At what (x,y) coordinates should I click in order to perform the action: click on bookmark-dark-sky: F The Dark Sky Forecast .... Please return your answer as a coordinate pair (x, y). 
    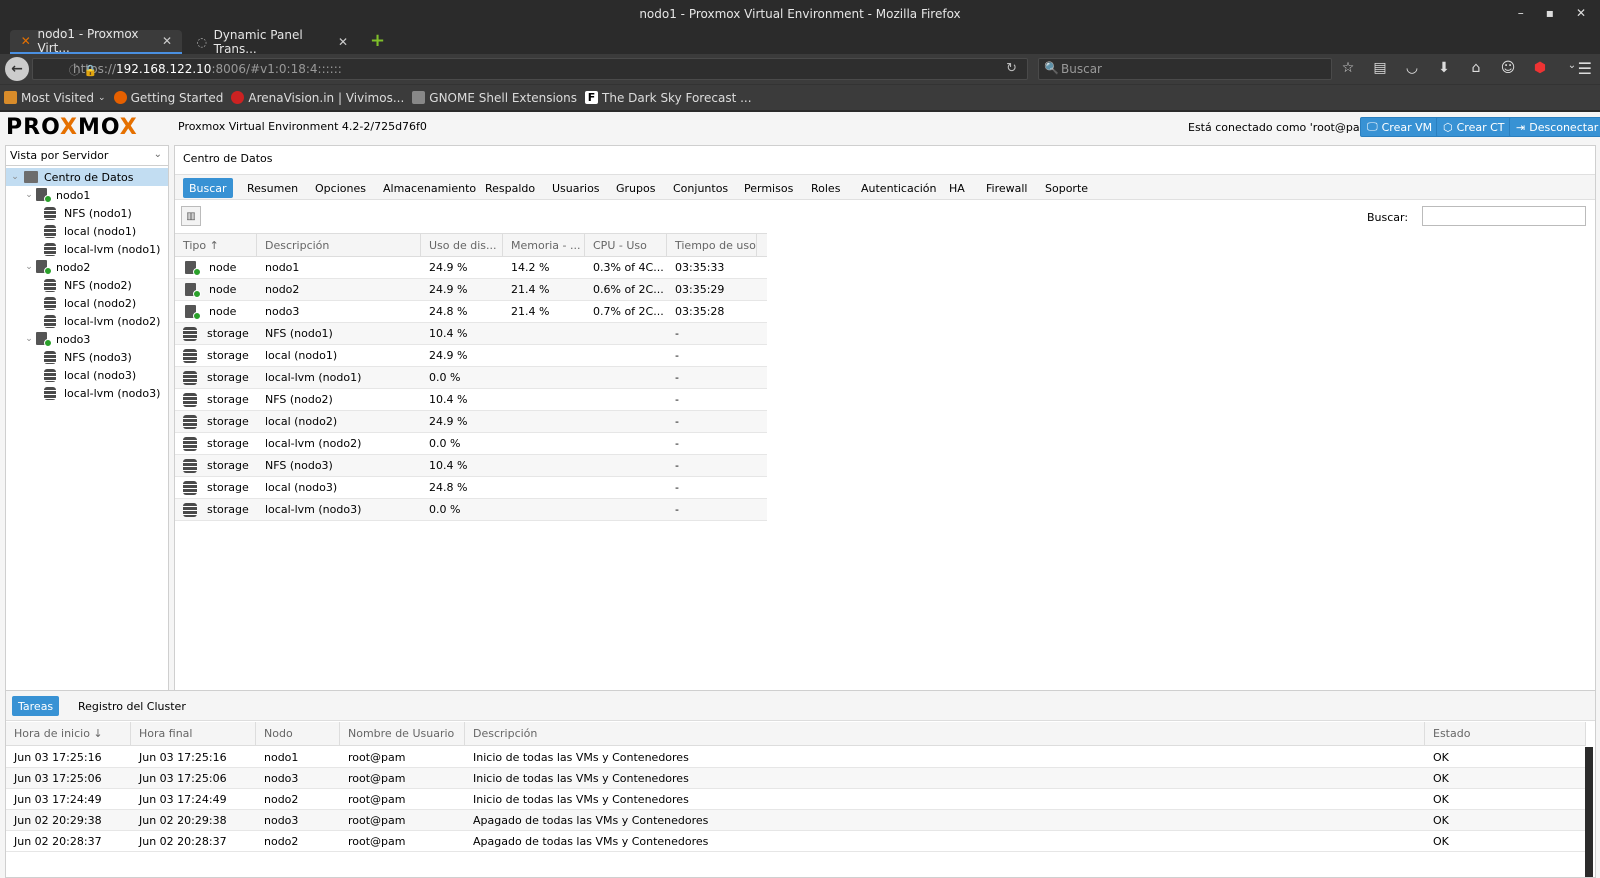
    Looking at the image, I should click on (668, 98).